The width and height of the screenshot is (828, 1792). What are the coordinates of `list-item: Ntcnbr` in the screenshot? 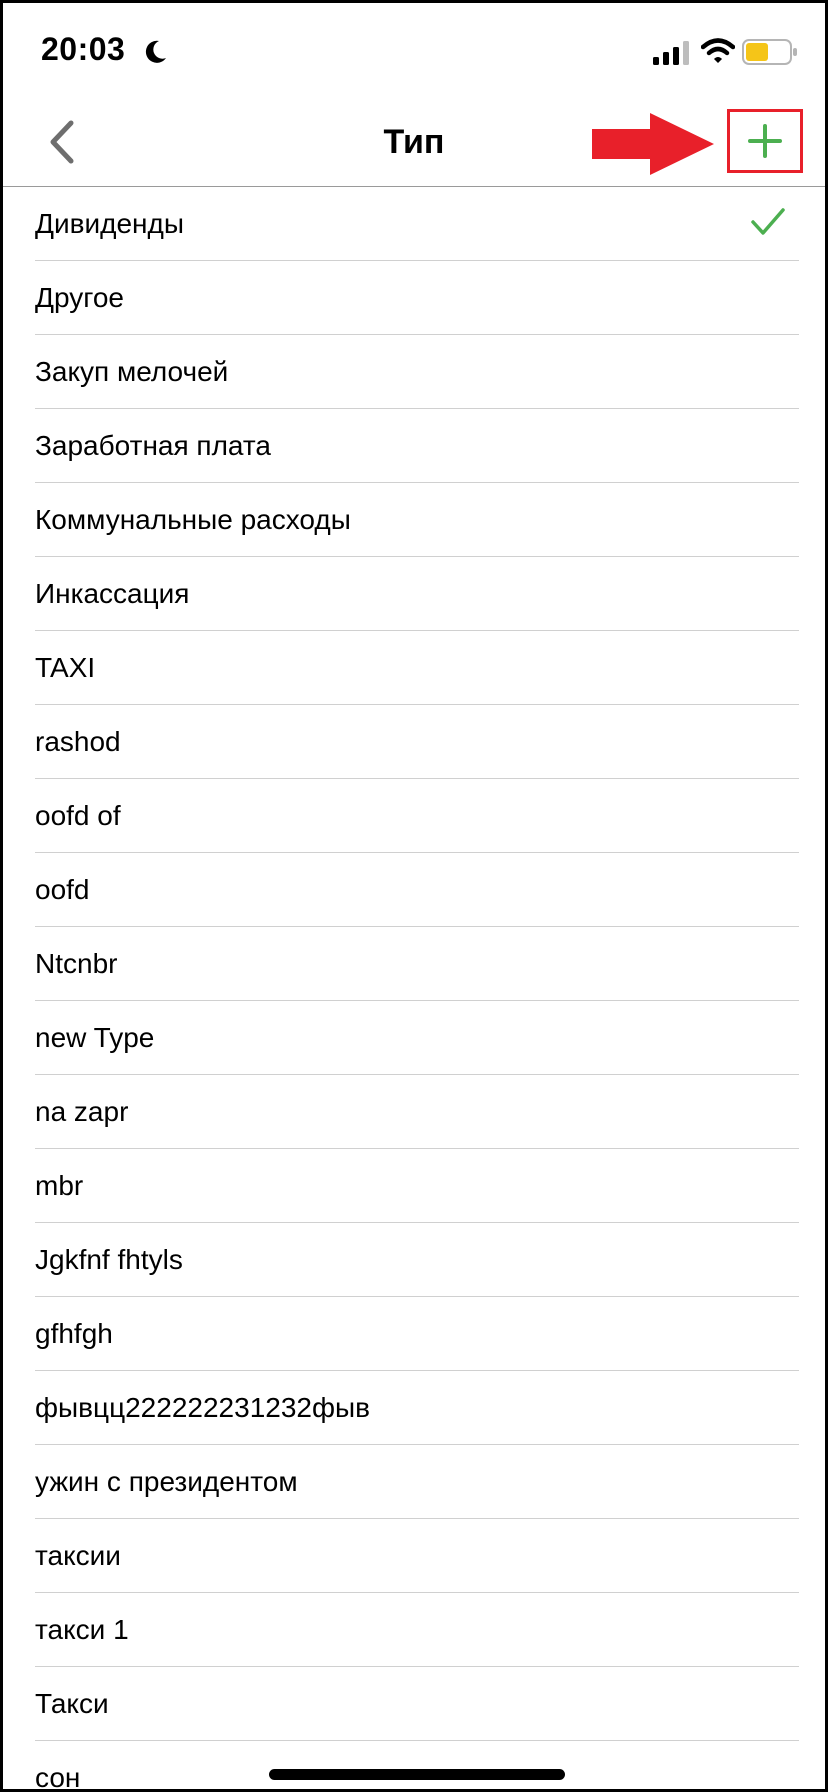 It's located at (417, 964).